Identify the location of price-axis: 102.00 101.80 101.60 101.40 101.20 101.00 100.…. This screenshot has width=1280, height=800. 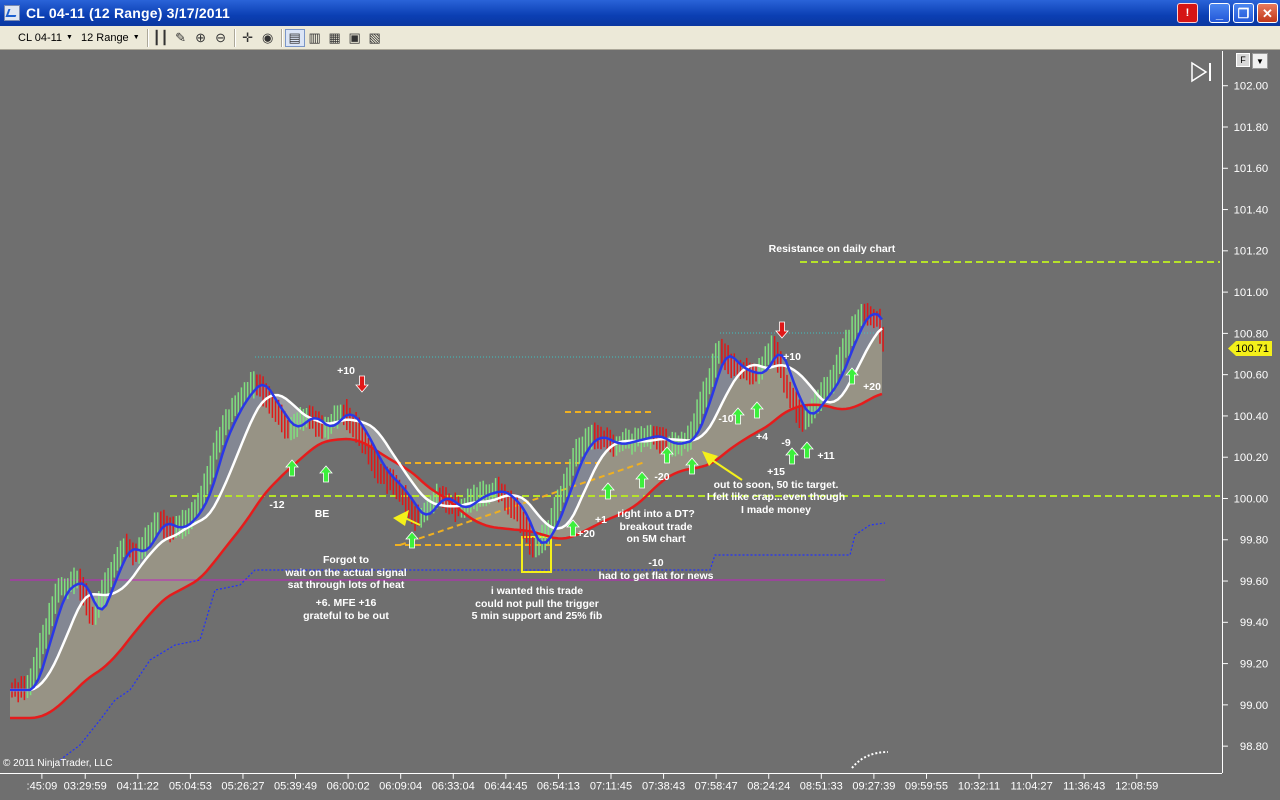
(1251, 412).